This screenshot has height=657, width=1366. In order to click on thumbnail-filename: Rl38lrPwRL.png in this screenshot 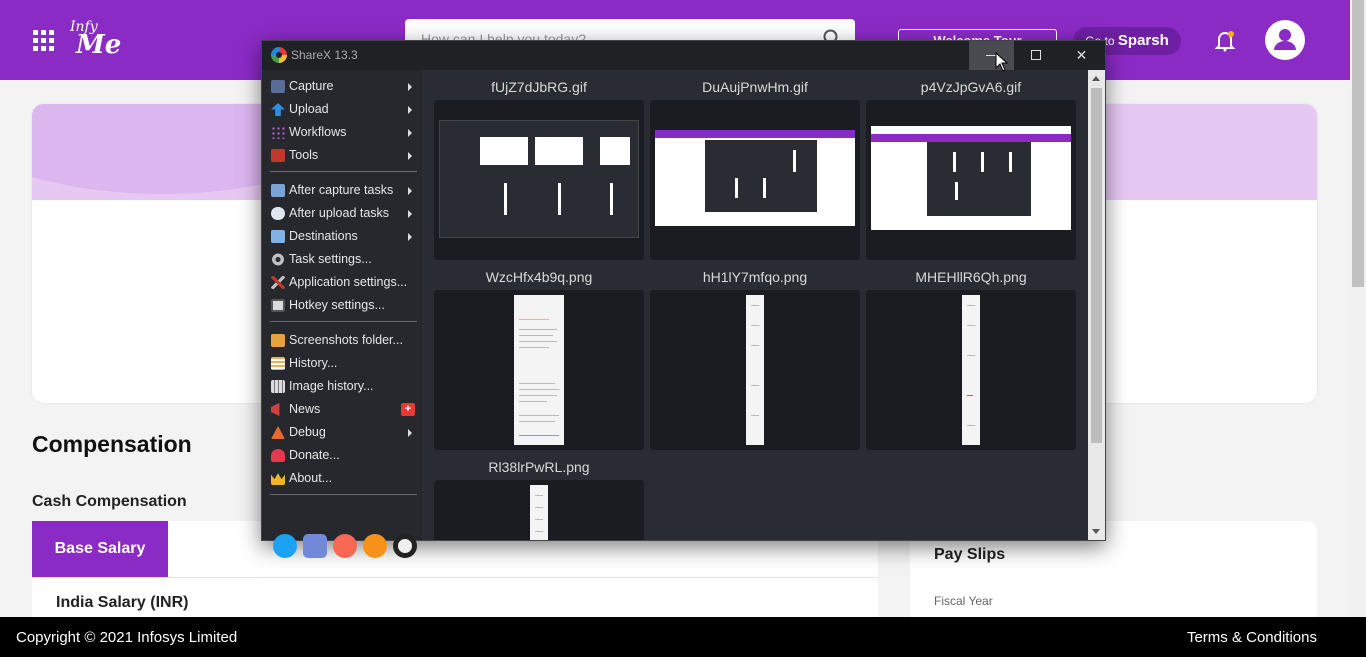, I will do `click(539, 467)`.